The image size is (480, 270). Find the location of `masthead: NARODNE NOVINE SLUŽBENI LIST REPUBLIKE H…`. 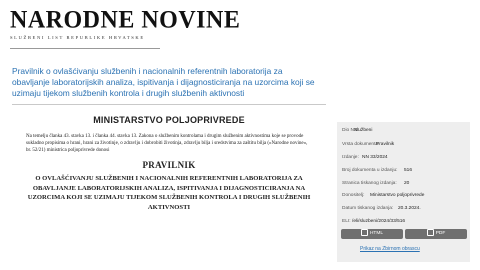

masthead: NARODNE NOVINE SLUŽBENI LIST REPUBLIKE H… is located at coordinates (130, 23).